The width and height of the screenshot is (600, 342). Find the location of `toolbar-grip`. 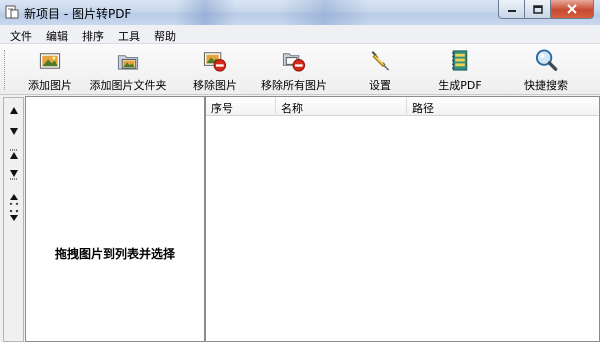

toolbar-grip is located at coordinates (5, 70).